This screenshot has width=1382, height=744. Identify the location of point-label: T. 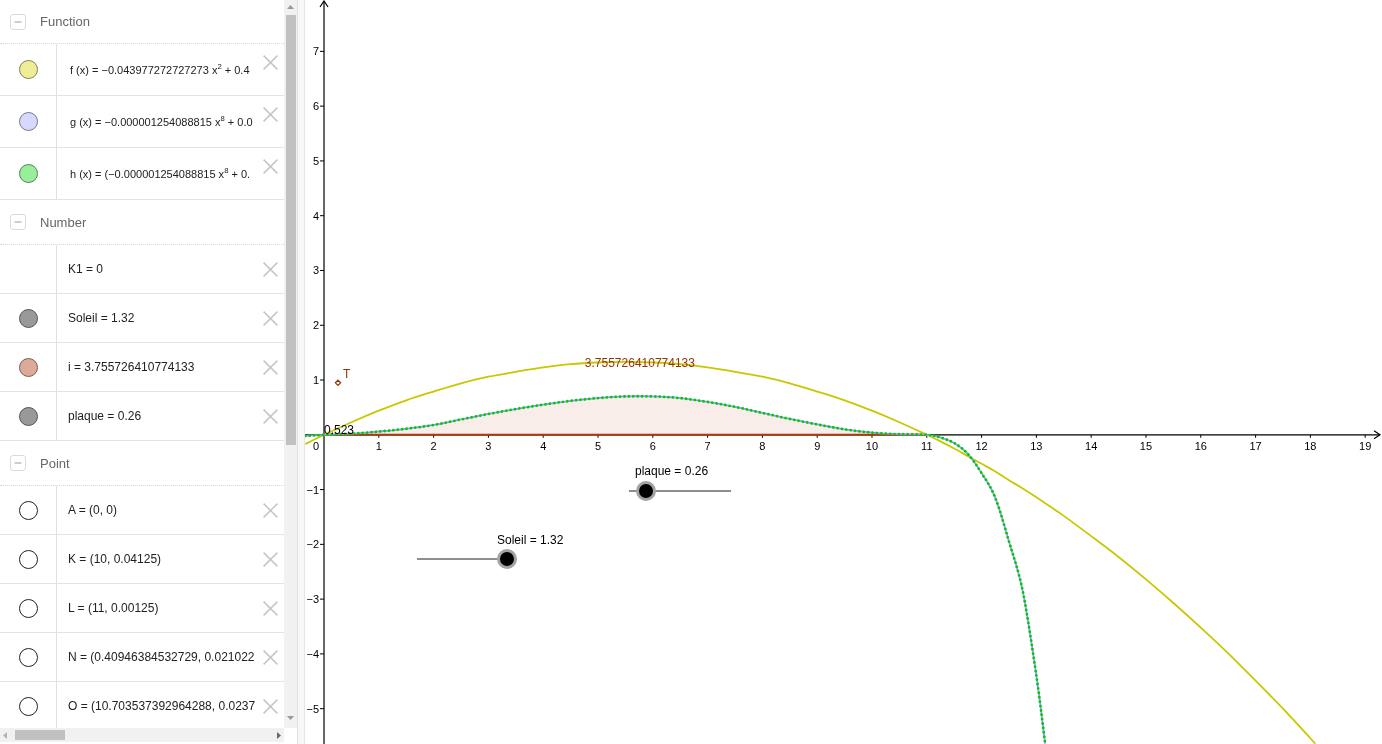
(347, 373).